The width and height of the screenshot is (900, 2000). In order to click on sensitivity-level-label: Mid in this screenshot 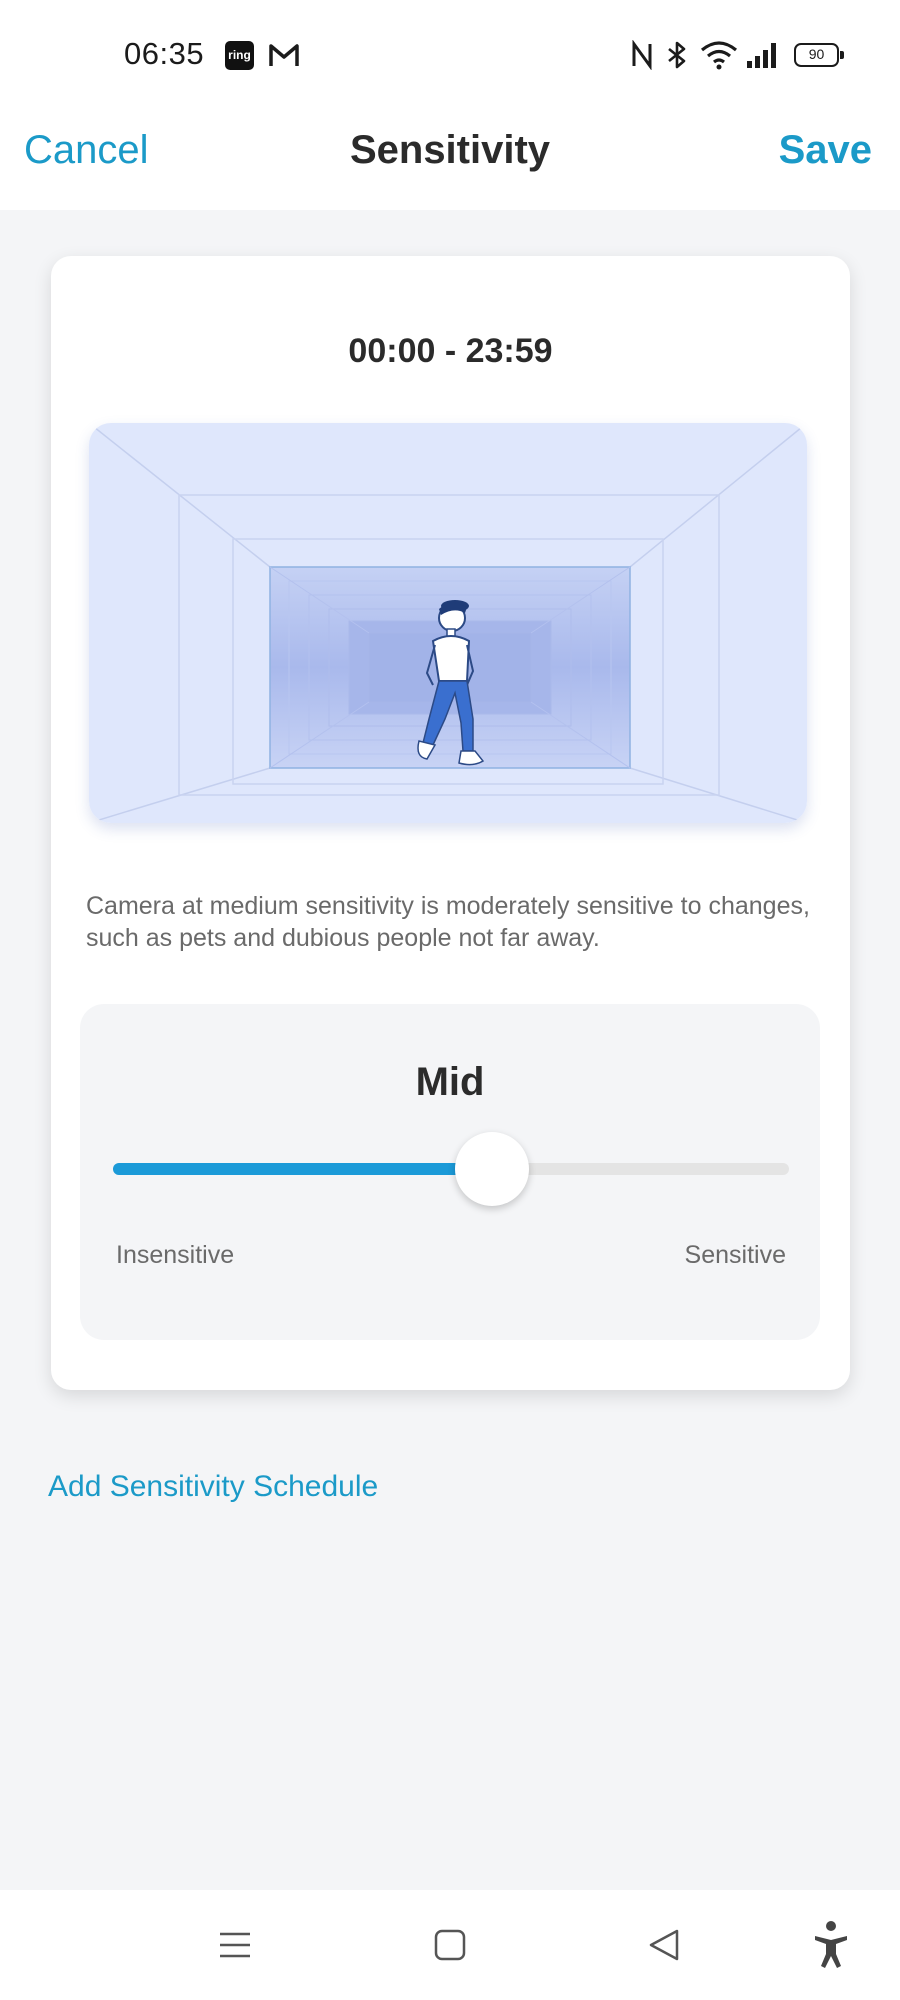, I will do `click(450, 1082)`.